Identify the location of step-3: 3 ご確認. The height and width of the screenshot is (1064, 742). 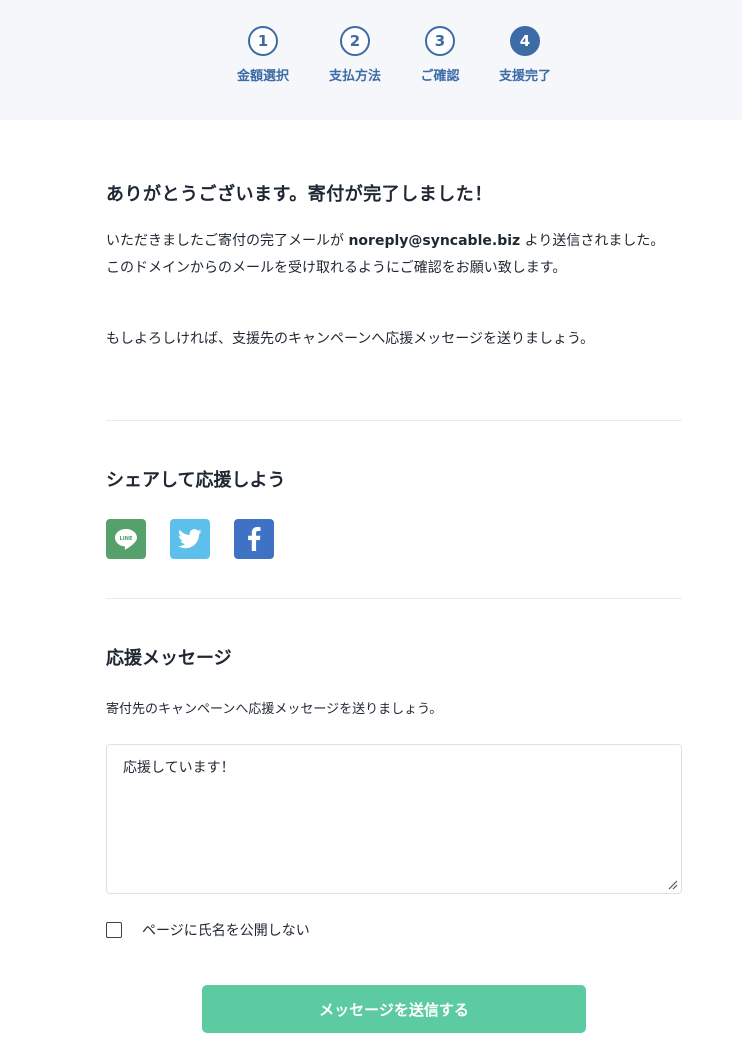
(440, 55).